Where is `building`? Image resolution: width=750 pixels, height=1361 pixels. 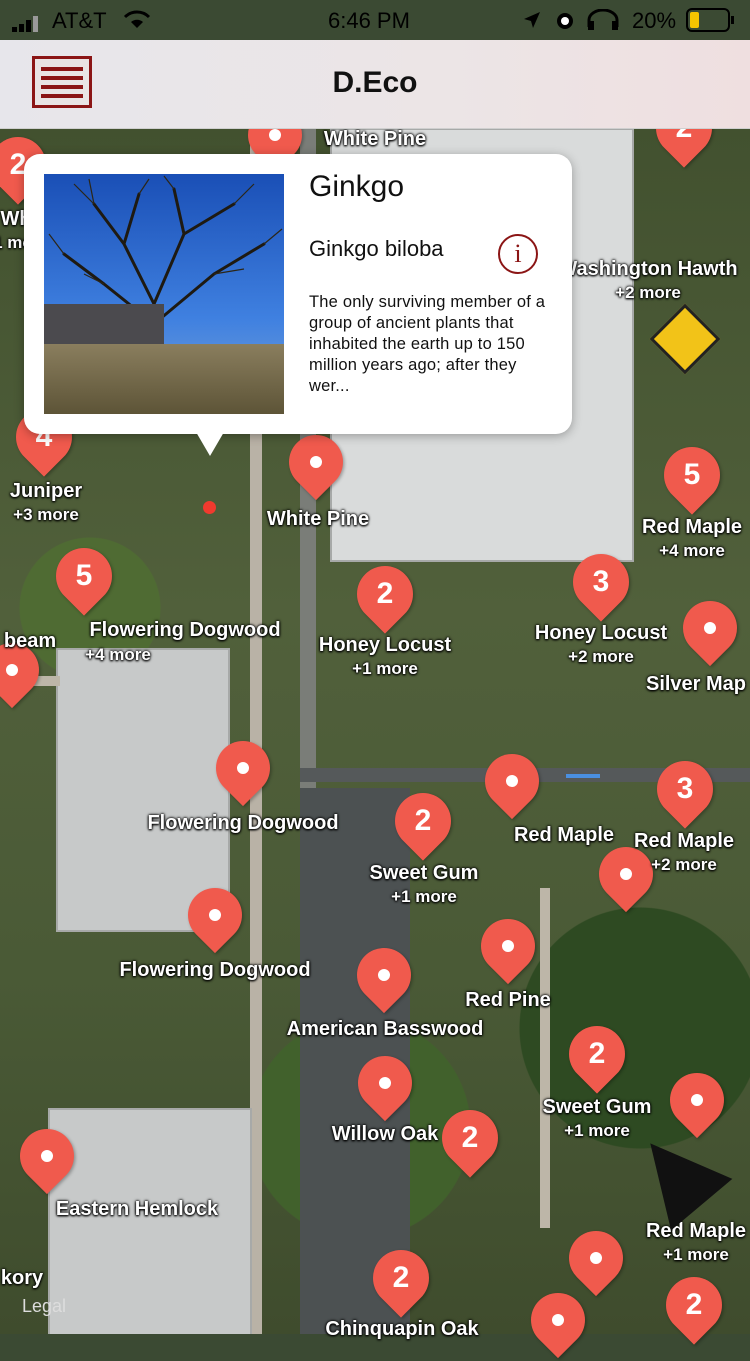 building is located at coordinates (150, 1221).